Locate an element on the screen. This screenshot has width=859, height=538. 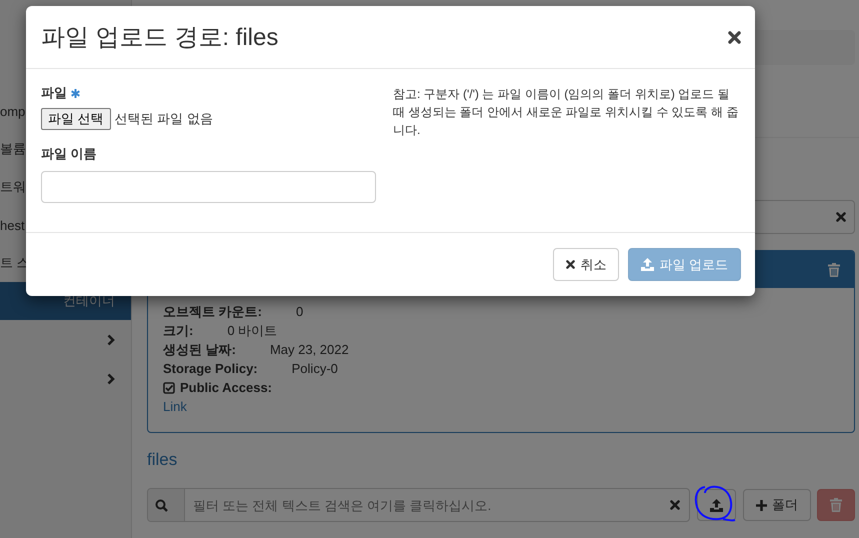
detail-label: 오브젝트 카운트: is located at coordinates (212, 312).